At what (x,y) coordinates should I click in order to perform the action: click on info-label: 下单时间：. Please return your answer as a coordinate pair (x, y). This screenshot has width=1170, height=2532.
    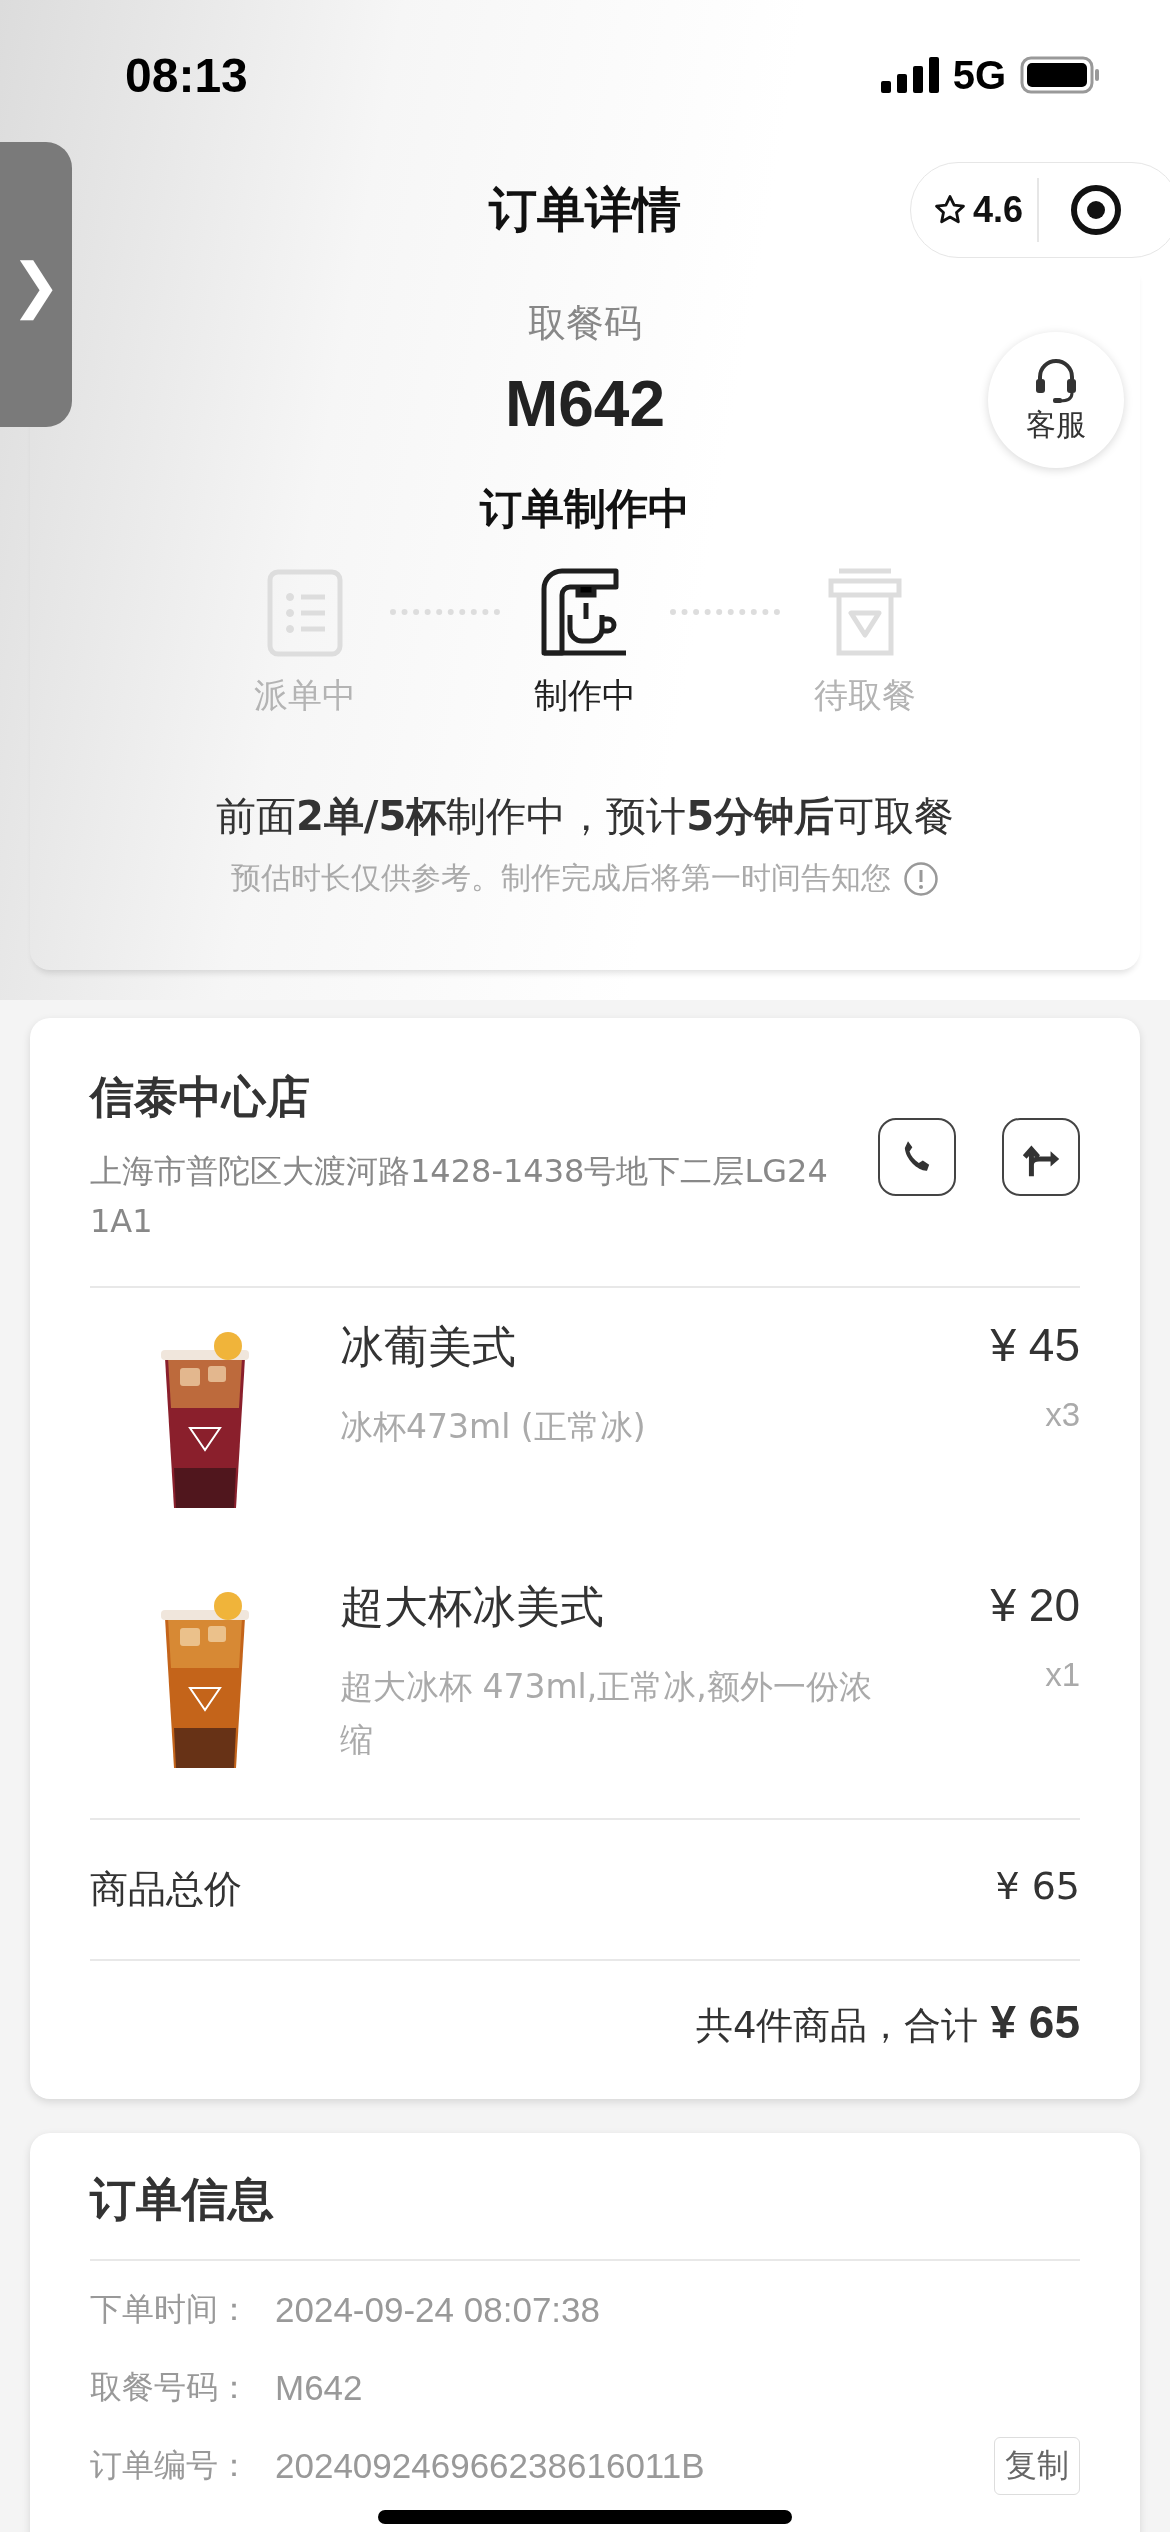
    Looking at the image, I should click on (170, 2310).